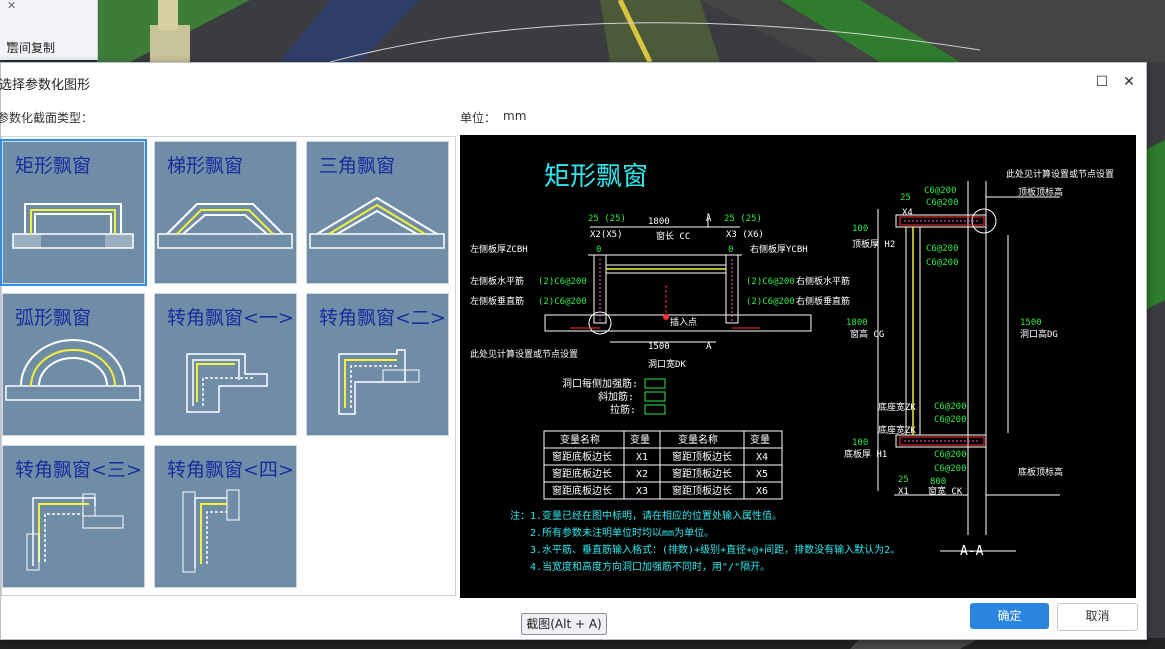  I want to click on bottom-slab-thickness-label: 底板厚 H1, so click(865, 454).